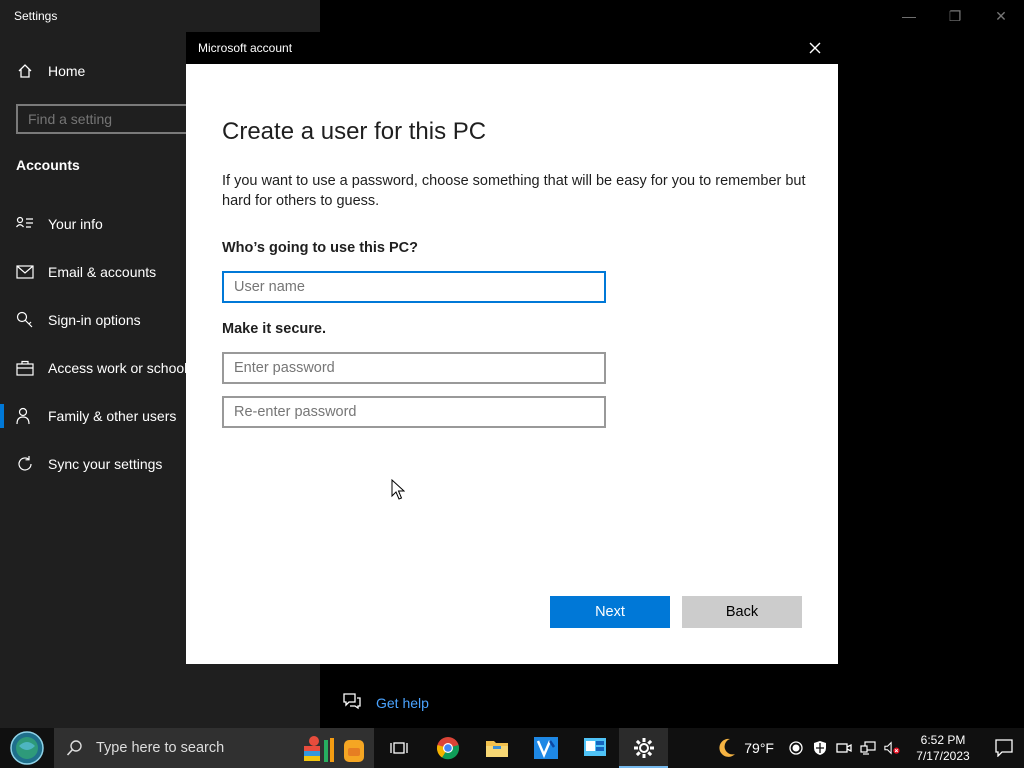  I want to click on window-title: Settings, so click(36, 16).